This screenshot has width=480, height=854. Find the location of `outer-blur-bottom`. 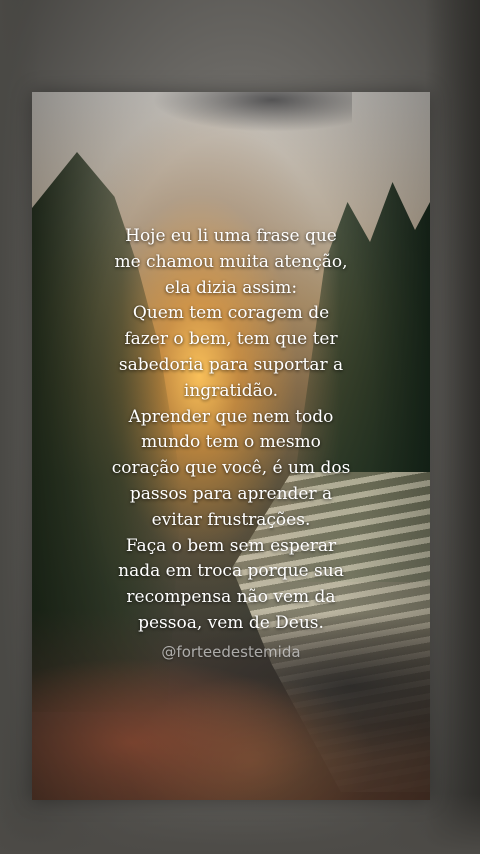

outer-blur-bottom is located at coordinates (240, 824).